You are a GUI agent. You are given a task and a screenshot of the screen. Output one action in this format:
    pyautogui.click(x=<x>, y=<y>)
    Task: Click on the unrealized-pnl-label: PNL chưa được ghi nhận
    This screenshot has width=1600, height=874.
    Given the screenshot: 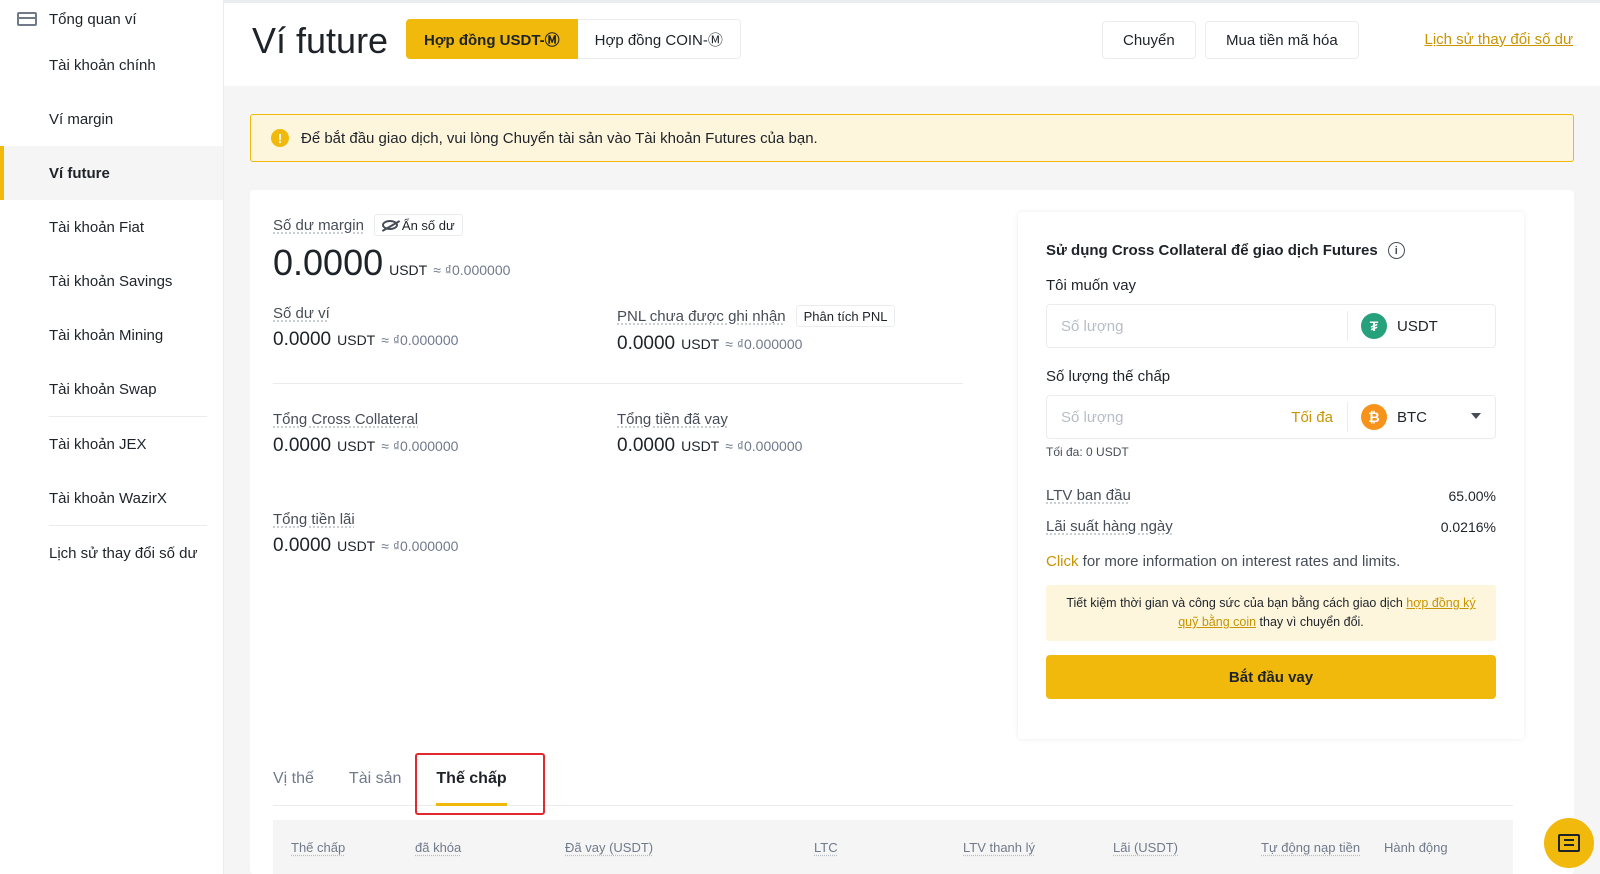 What is the action you would take?
    pyautogui.click(x=701, y=316)
    